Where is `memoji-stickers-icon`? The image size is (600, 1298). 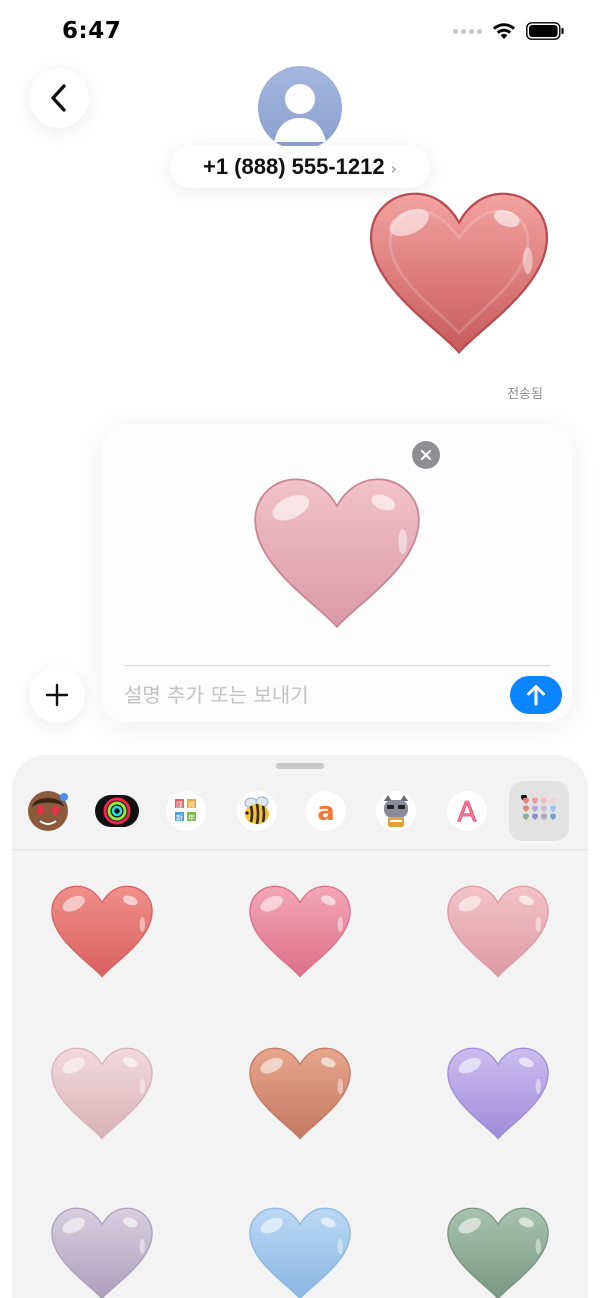 memoji-stickers-icon is located at coordinates (48, 811).